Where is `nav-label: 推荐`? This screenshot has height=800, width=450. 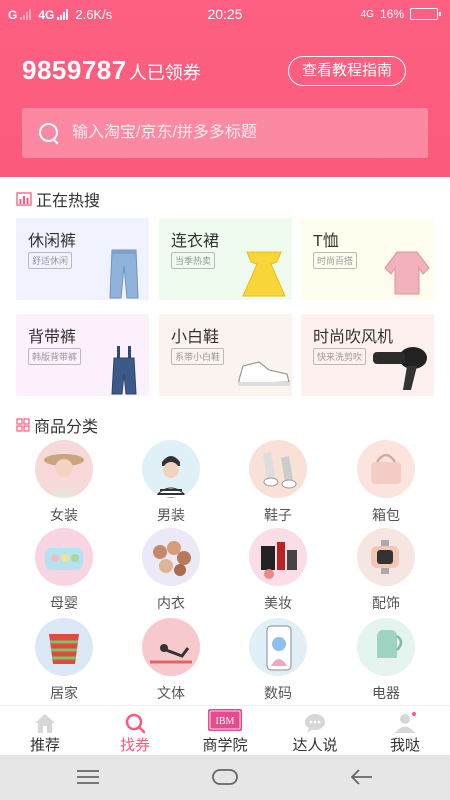 nav-label: 推荐 is located at coordinates (44, 745).